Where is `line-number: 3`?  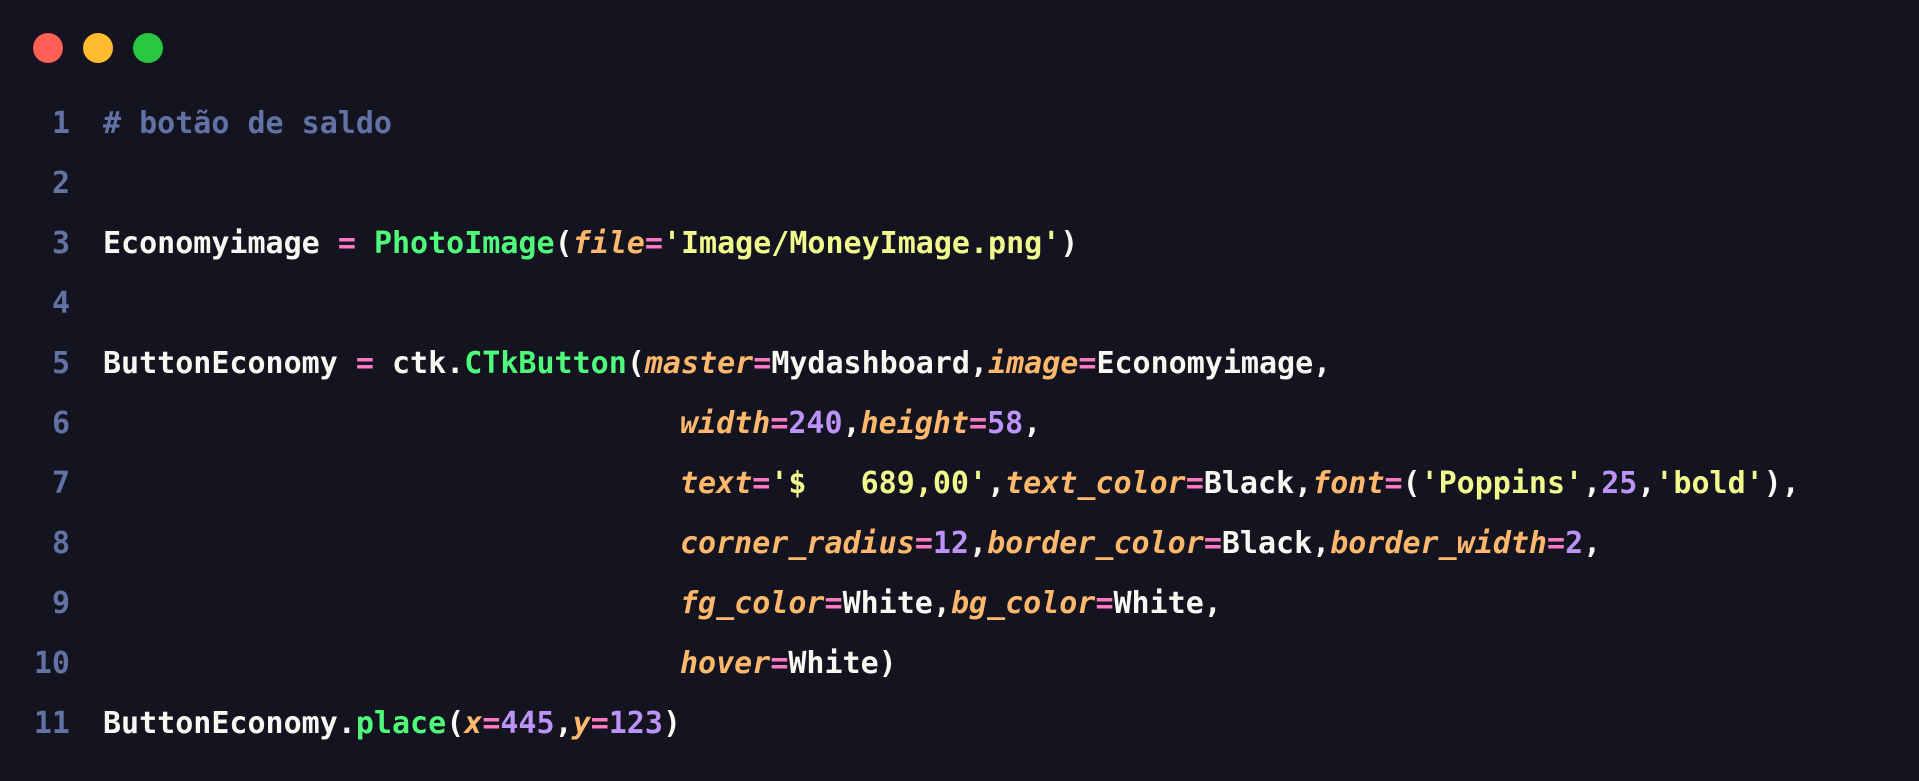
line-number: 3 is located at coordinates (60, 243).